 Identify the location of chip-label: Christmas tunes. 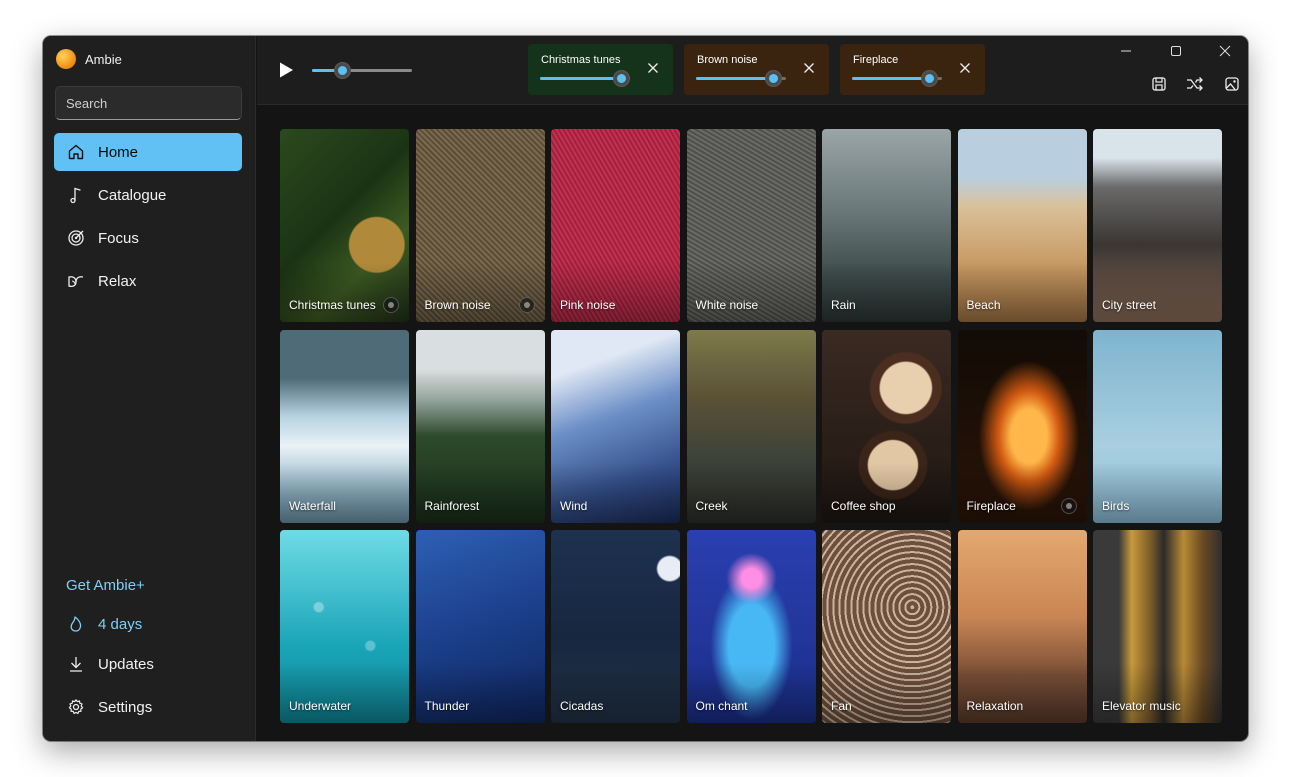
(581, 60).